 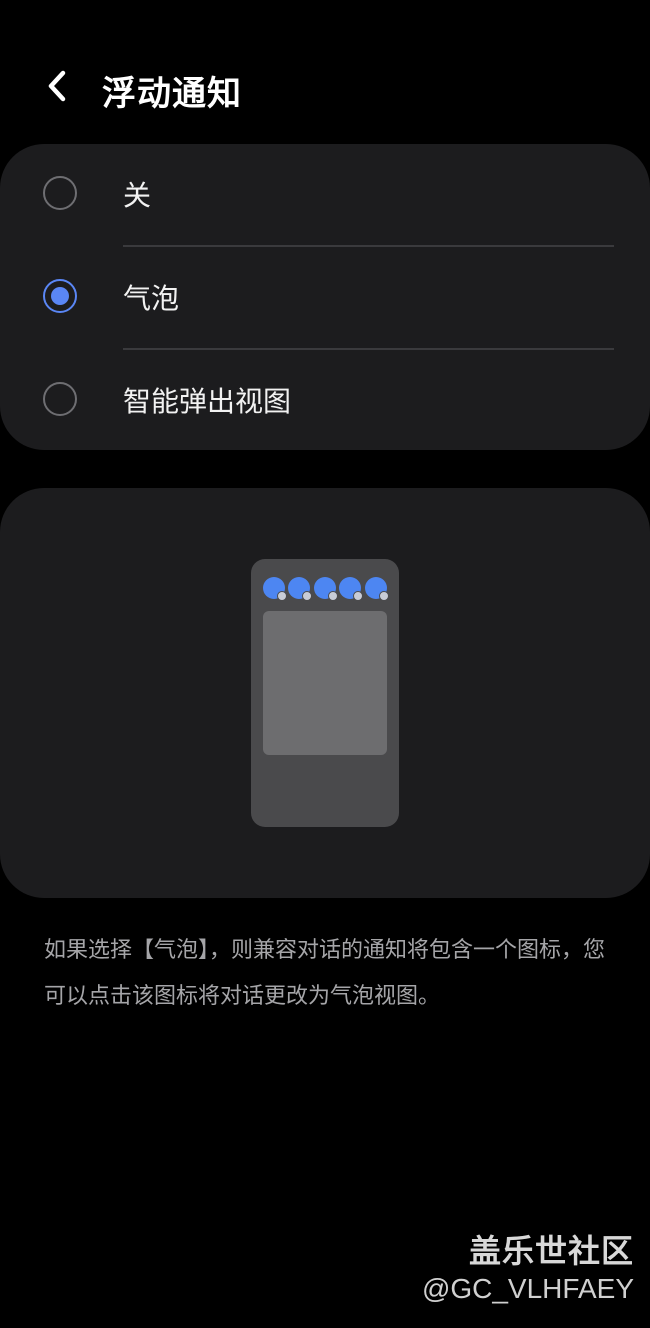 I want to click on radio-button-off, so click(x=60, y=193).